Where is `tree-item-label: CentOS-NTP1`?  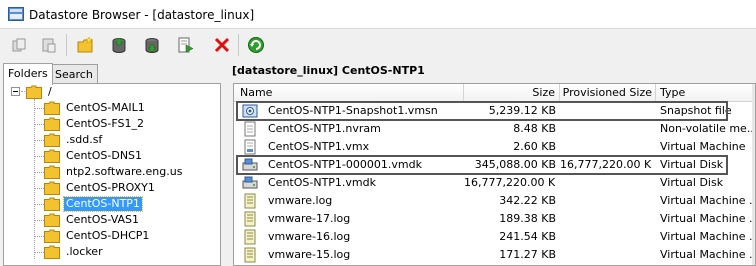
tree-item-label: CentOS-NTP1 is located at coordinates (103, 204).